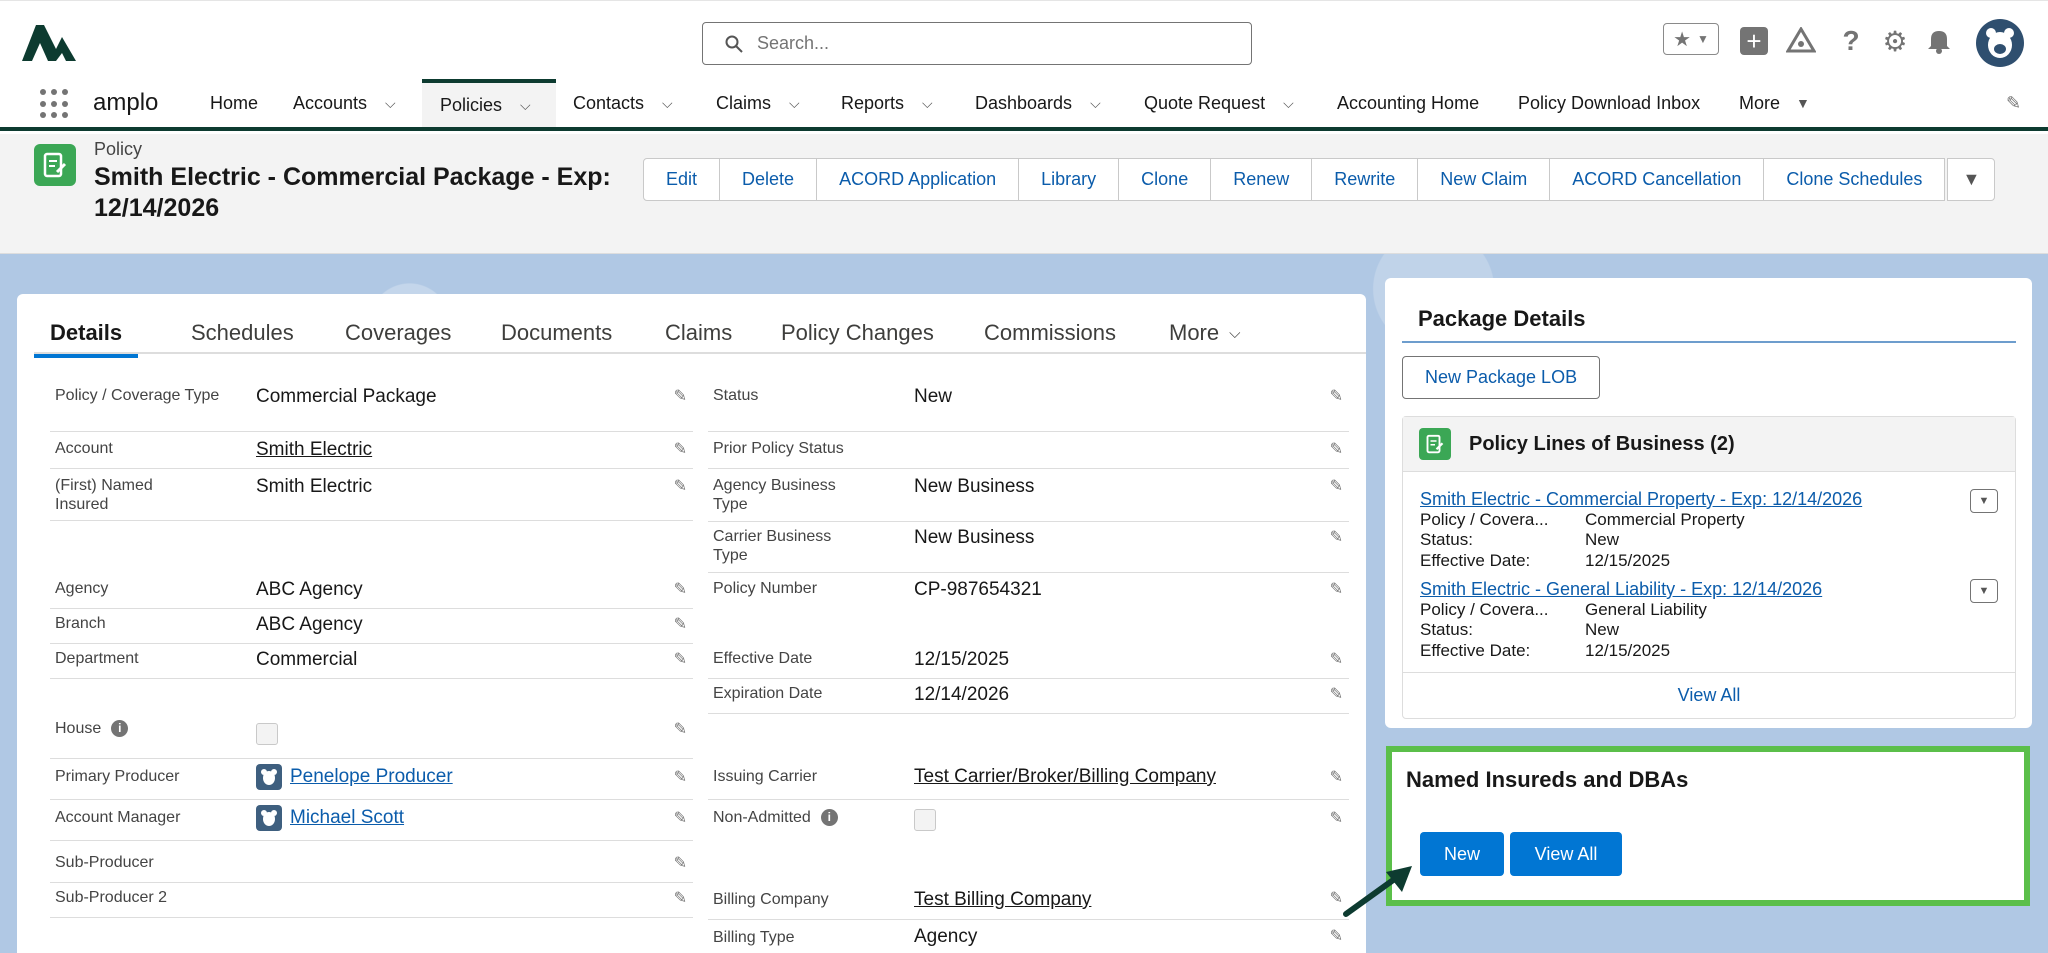  Describe the element at coordinates (1165, 179) in the screenshot. I see `clone-button: Clone` at that location.